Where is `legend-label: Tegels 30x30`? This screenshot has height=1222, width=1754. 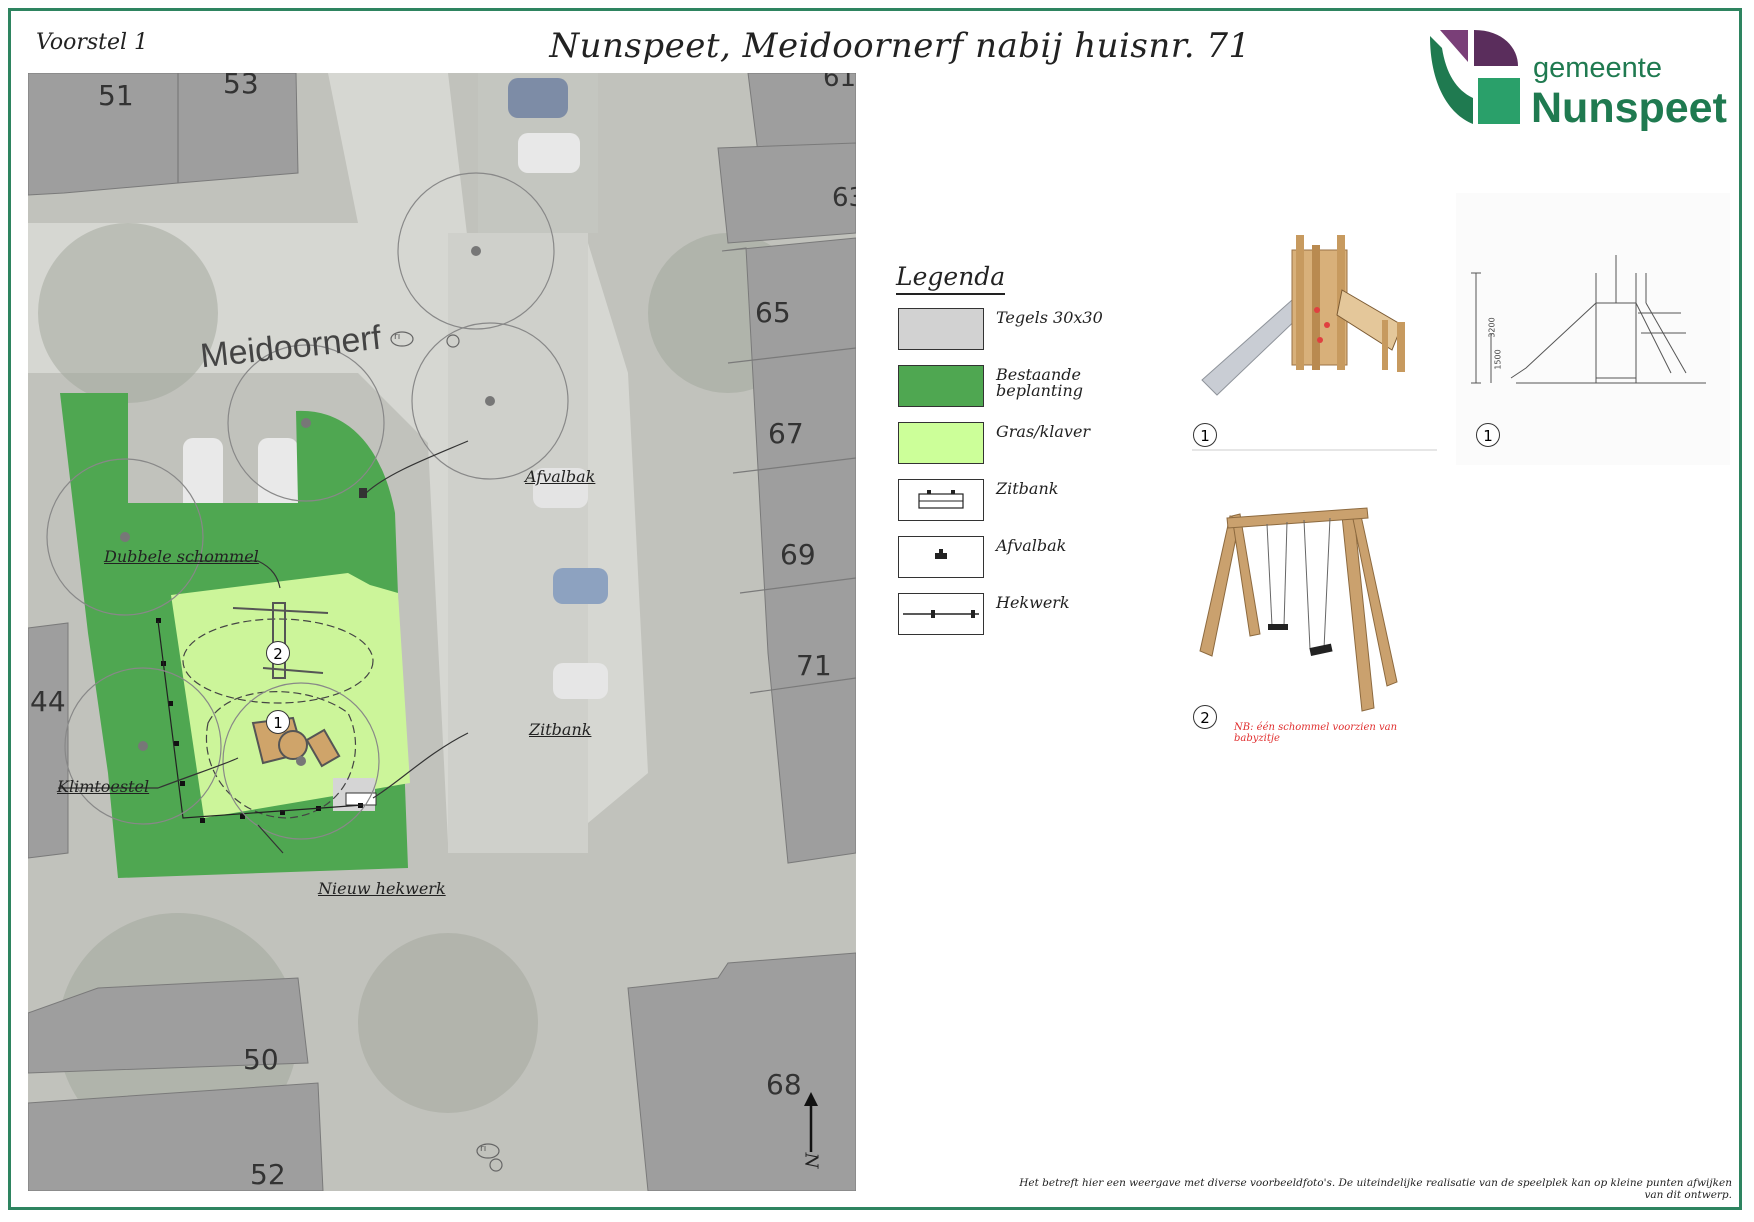 legend-label: Tegels 30x30 is located at coordinates (1049, 317).